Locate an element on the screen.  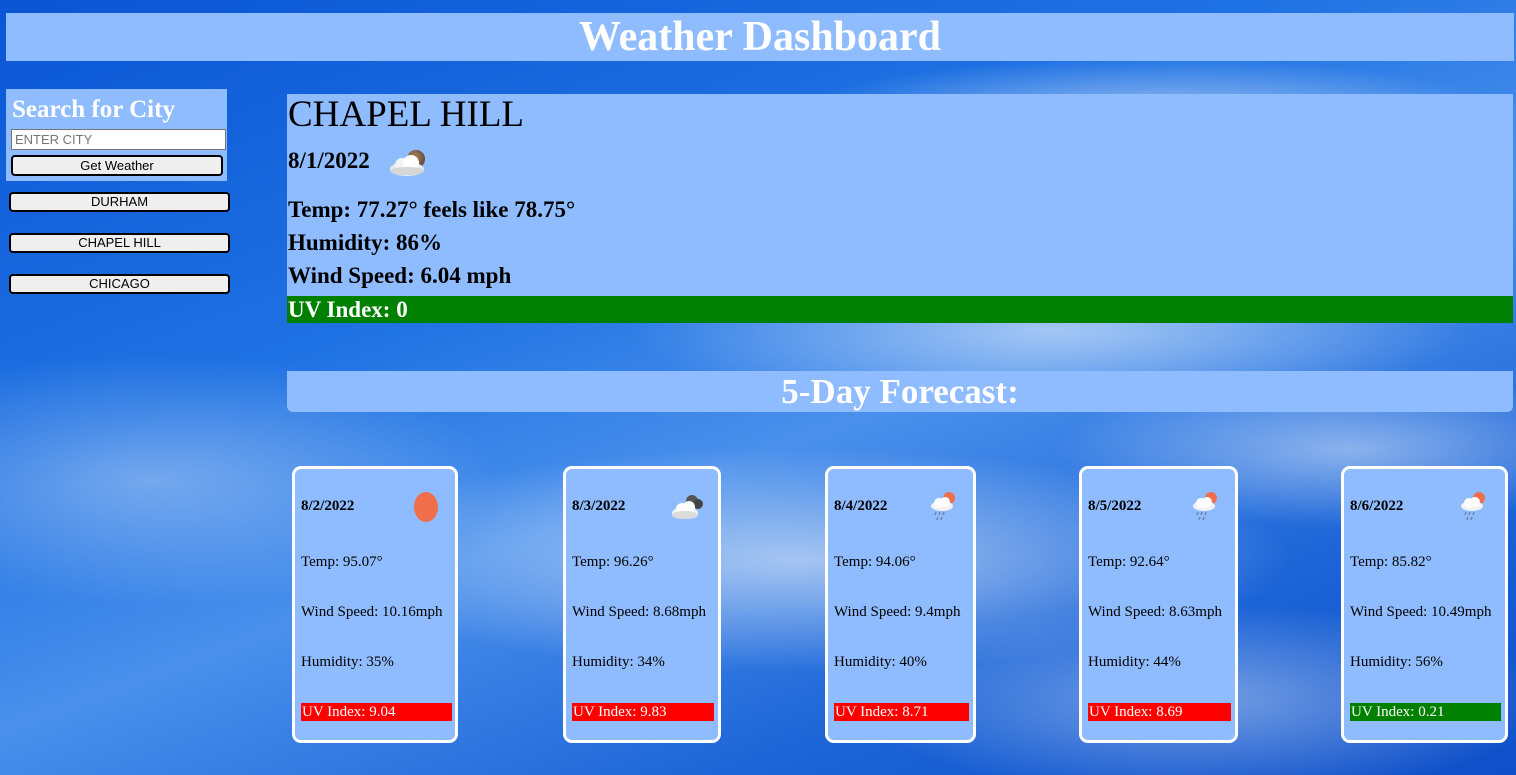
forecast-wind: Wind Speed: 10.16mph is located at coordinates (372, 612).